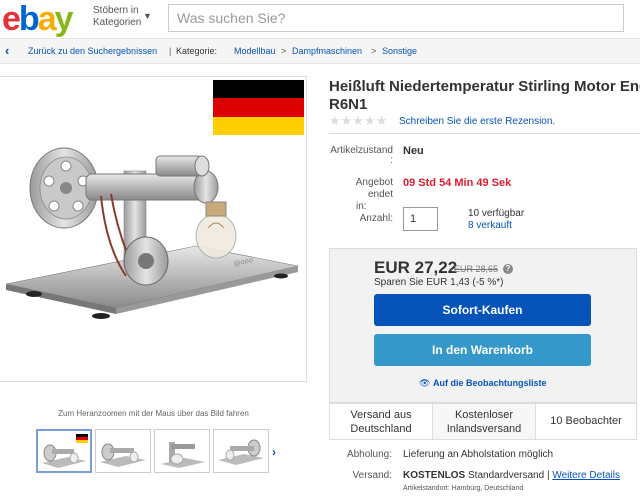 The width and height of the screenshot is (640, 497). What do you see at coordinates (420, 219) in the screenshot?
I see `quantity-input` at bounding box center [420, 219].